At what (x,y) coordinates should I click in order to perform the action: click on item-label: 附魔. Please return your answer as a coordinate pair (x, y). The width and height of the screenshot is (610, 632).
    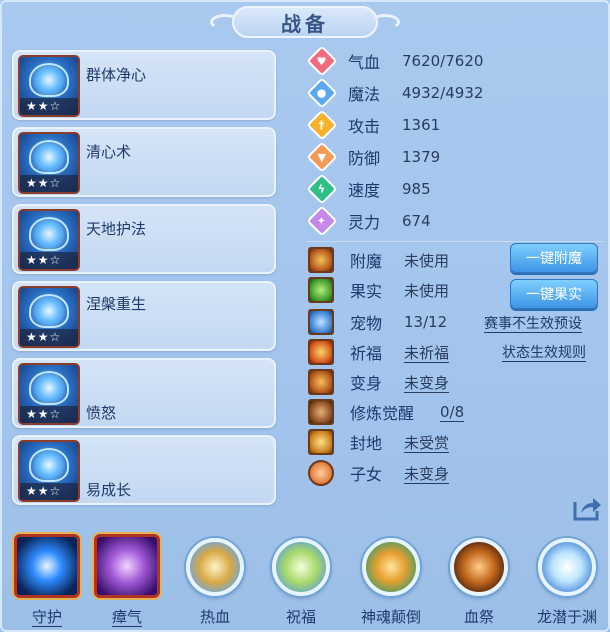
    Looking at the image, I should click on (366, 261).